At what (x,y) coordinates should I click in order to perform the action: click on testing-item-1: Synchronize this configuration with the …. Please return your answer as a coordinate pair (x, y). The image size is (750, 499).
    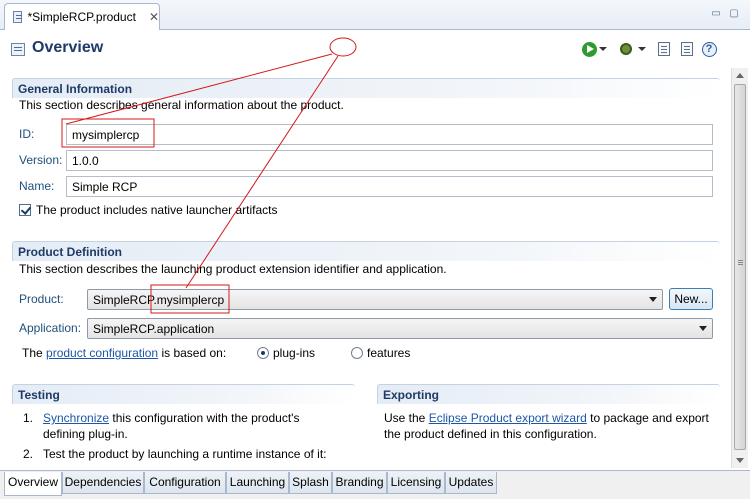
    Looking at the image, I should click on (171, 426).